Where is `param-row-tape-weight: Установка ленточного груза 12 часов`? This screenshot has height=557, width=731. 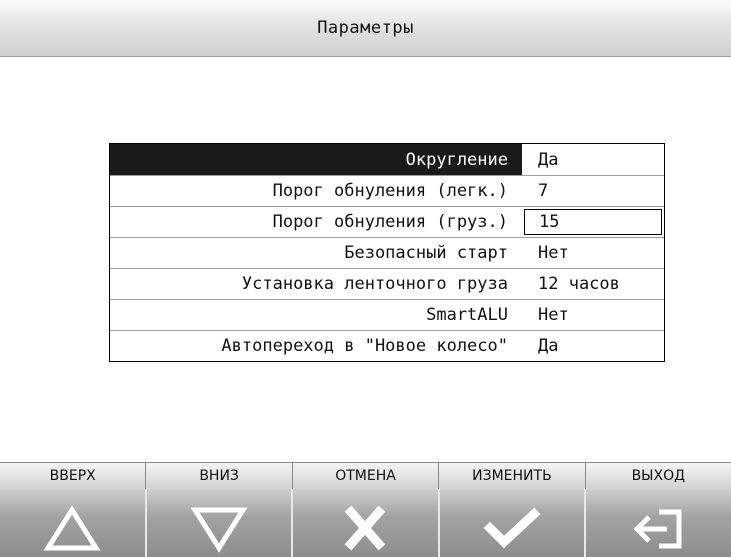
param-row-tape-weight: Установка ленточного груза 12 часов is located at coordinates (387, 283).